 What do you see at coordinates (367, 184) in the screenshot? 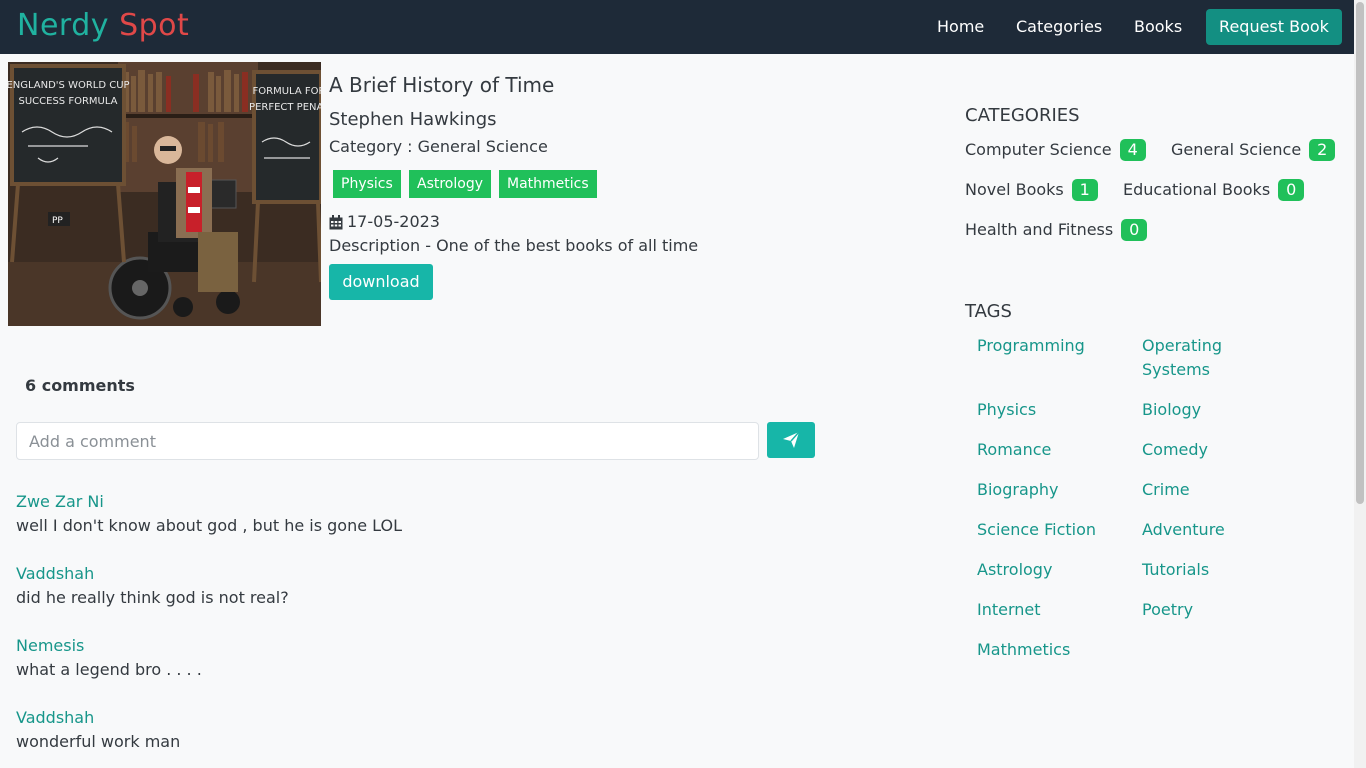
I see `book-tag-physics: Physics` at bounding box center [367, 184].